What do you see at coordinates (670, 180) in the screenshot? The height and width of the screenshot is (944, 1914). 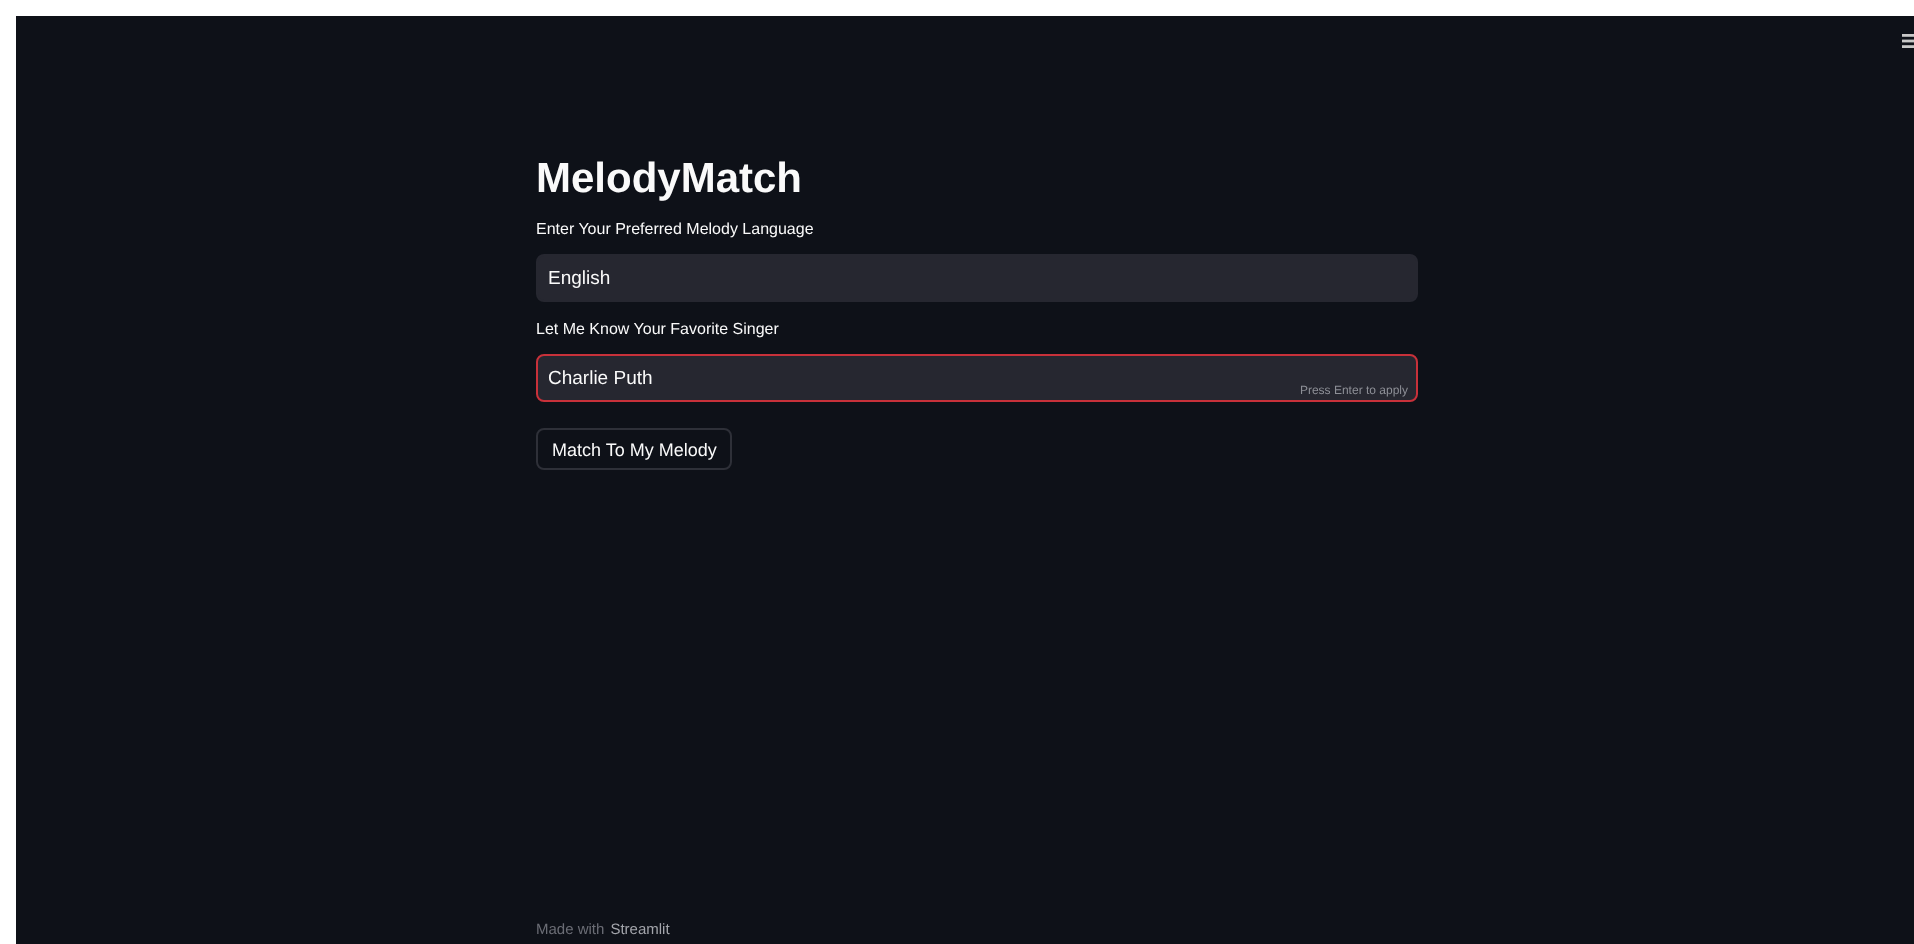 I see `app-title: MelodyMatch` at bounding box center [670, 180].